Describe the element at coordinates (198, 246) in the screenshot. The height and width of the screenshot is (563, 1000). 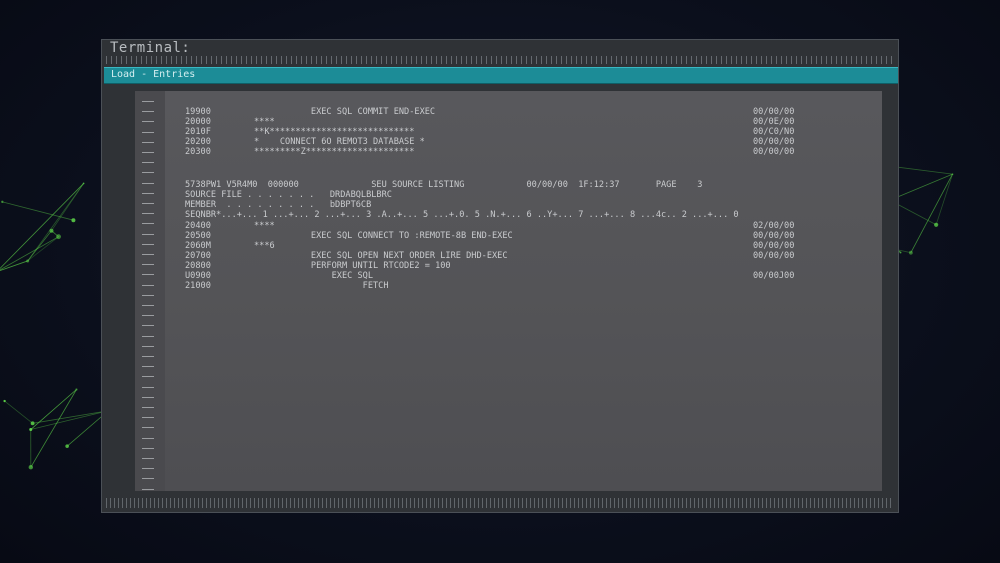
I see `line-seq: 2060M` at that location.